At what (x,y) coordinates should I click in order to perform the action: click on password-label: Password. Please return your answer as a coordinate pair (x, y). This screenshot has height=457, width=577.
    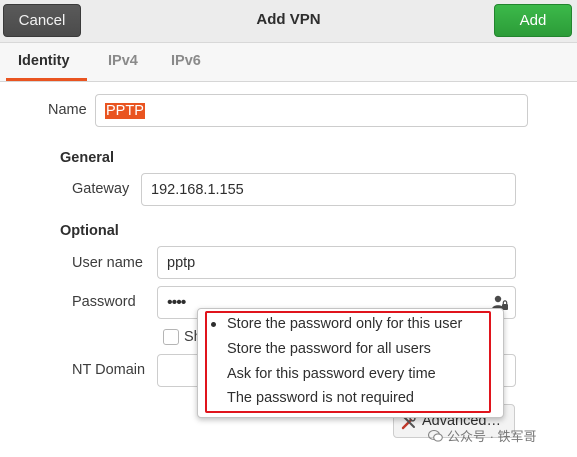
    Looking at the image, I should click on (104, 302).